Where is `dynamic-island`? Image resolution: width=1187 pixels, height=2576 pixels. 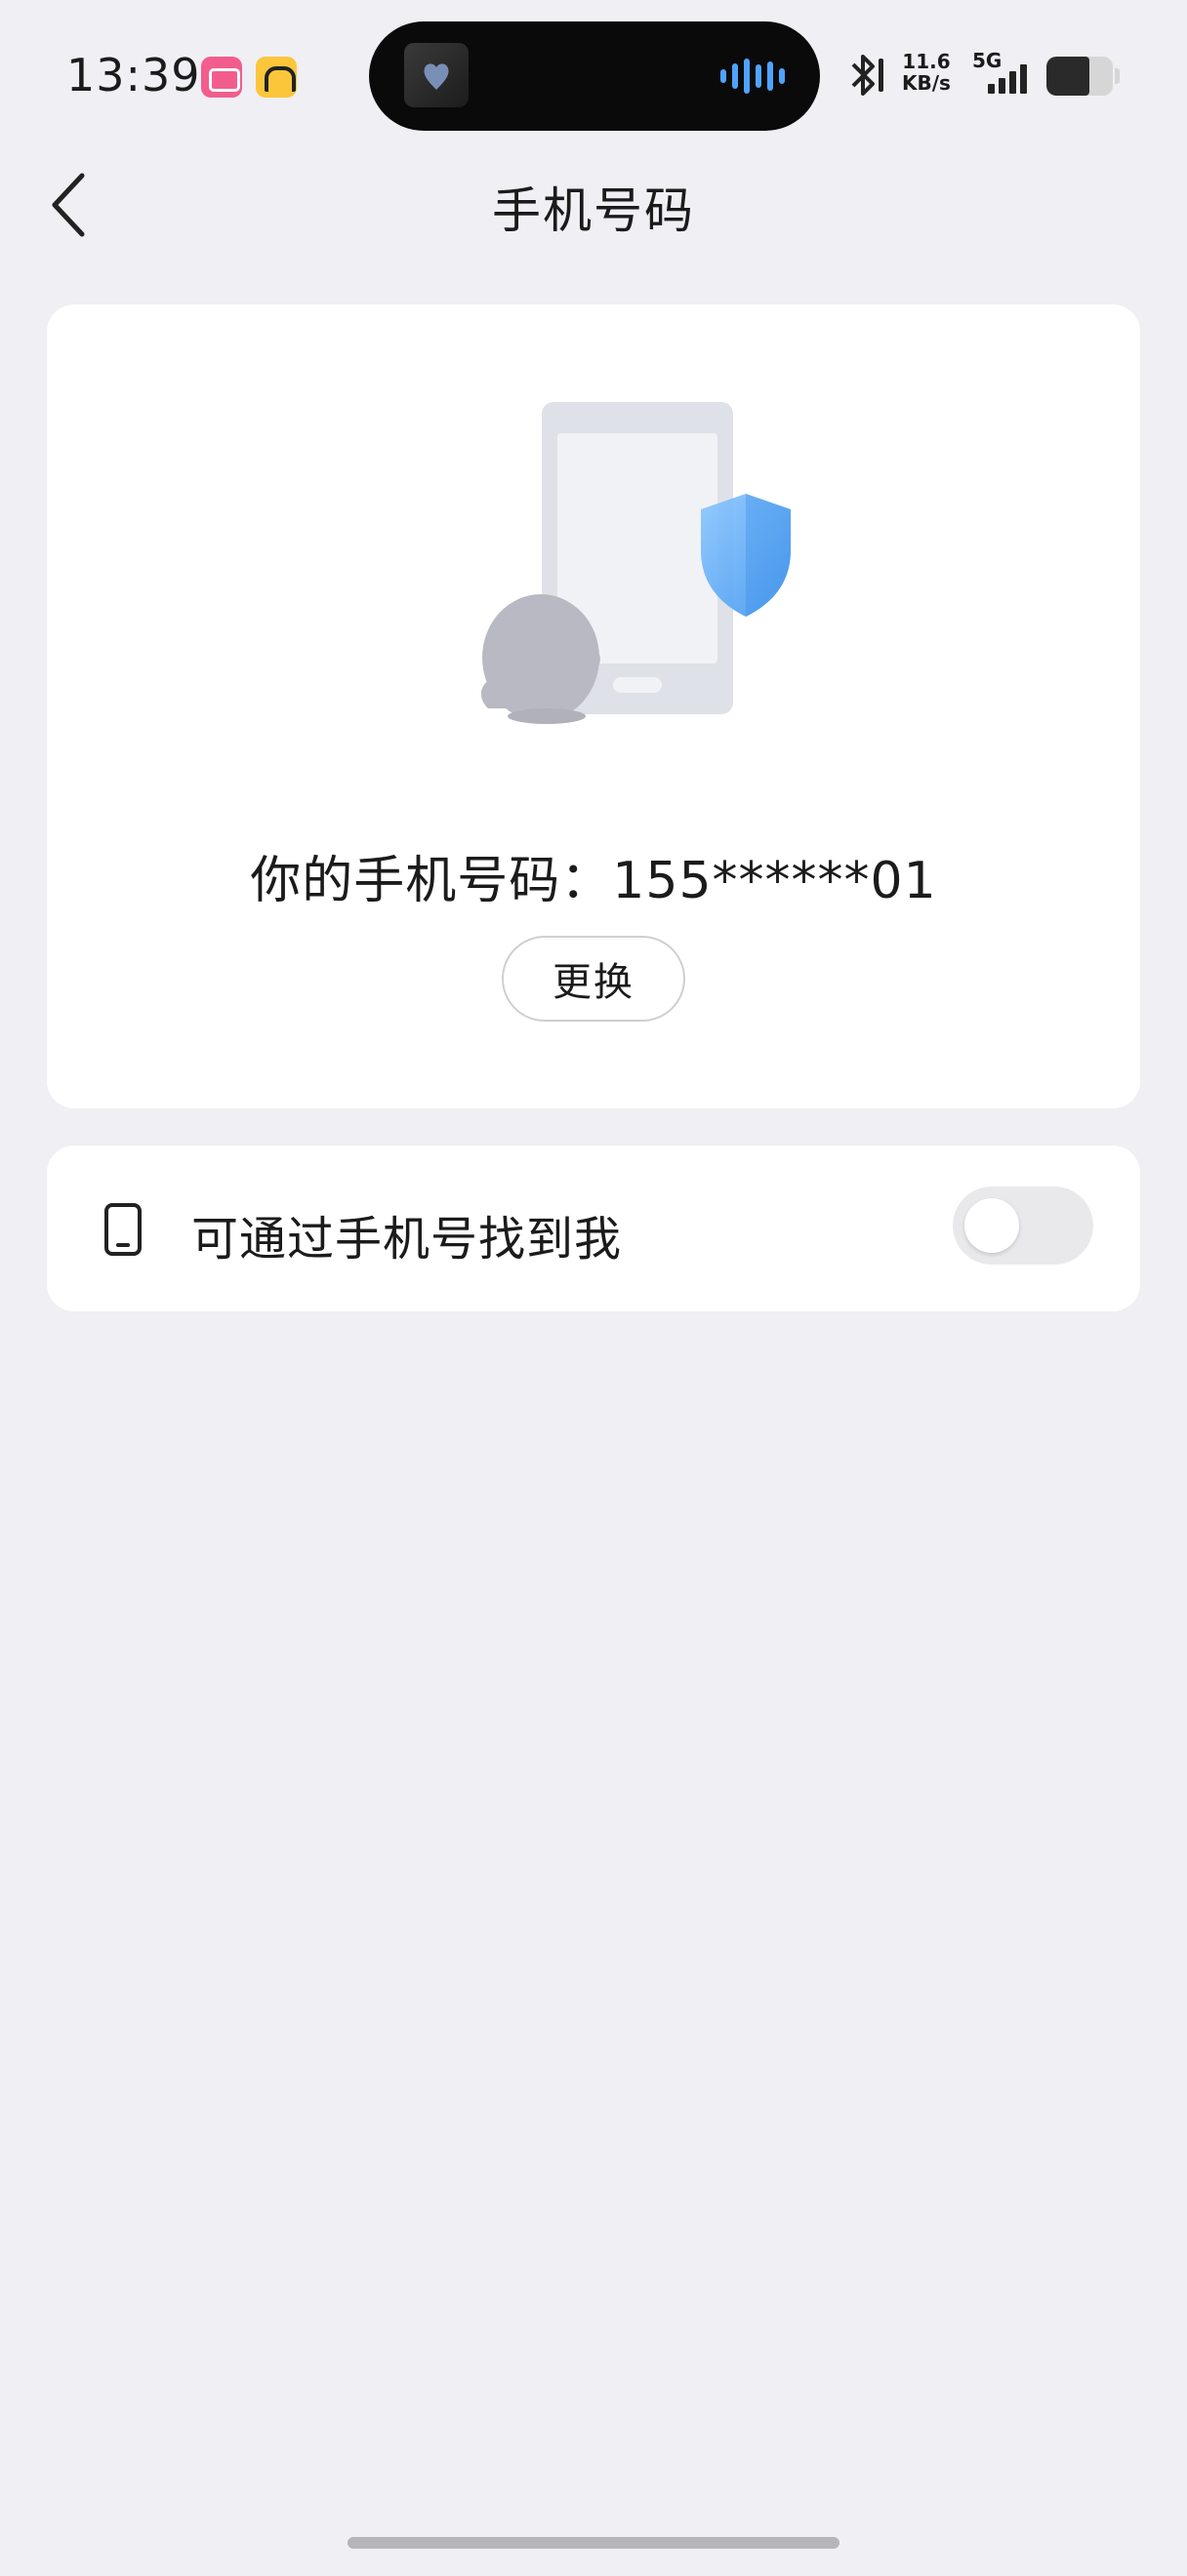
dynamic-island is located at coordinates (594, 76).